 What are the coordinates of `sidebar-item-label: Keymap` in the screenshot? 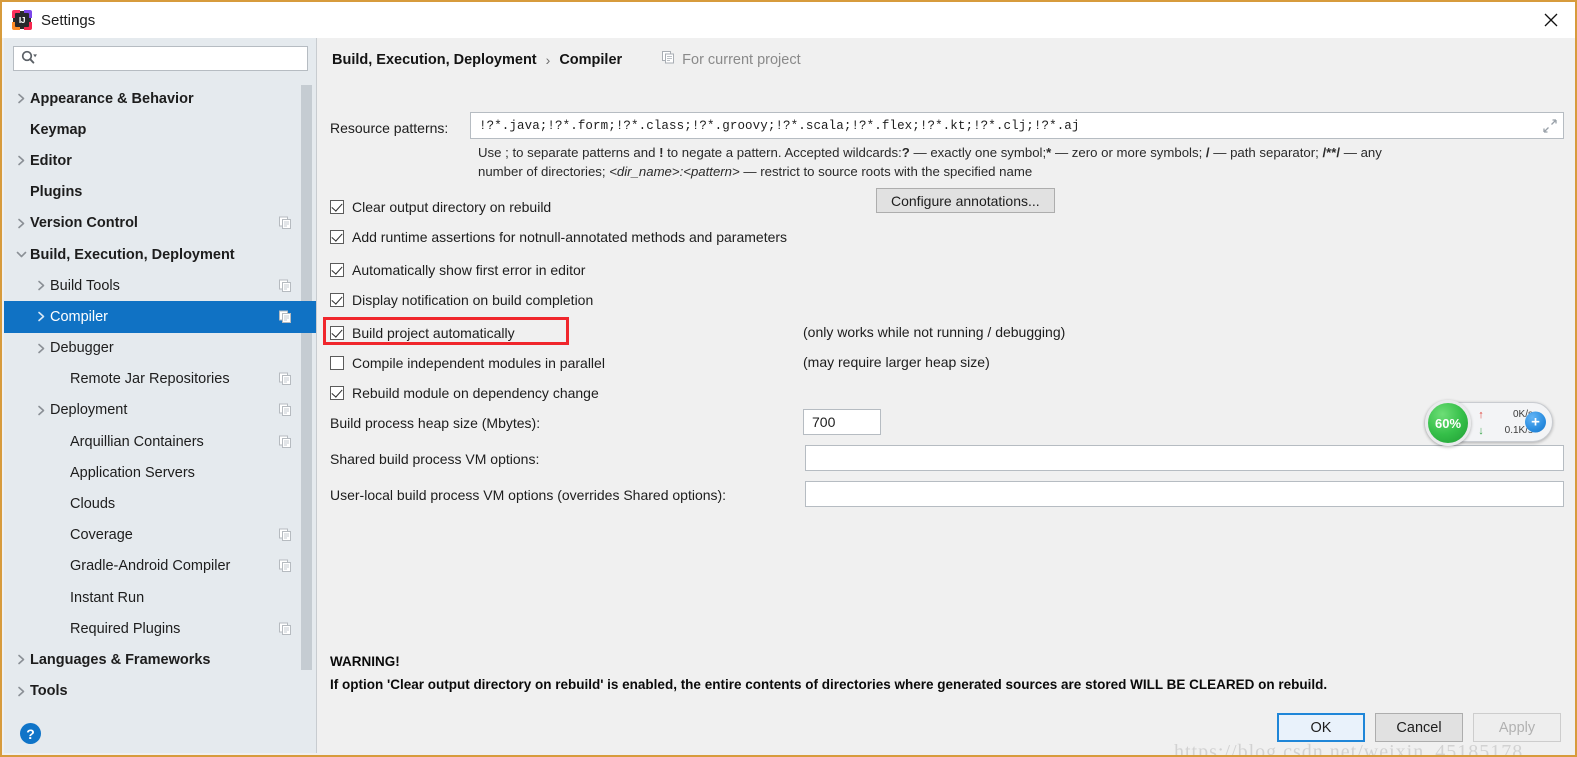 It's located at (58, 129).